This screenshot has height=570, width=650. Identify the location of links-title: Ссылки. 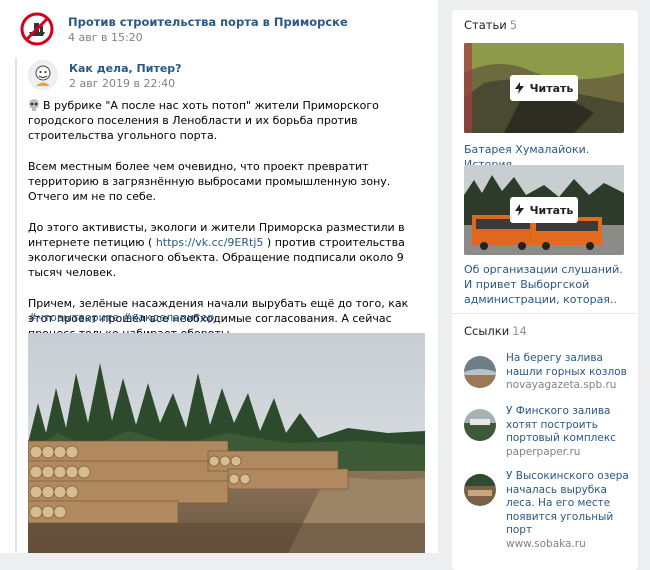
(487, 331).